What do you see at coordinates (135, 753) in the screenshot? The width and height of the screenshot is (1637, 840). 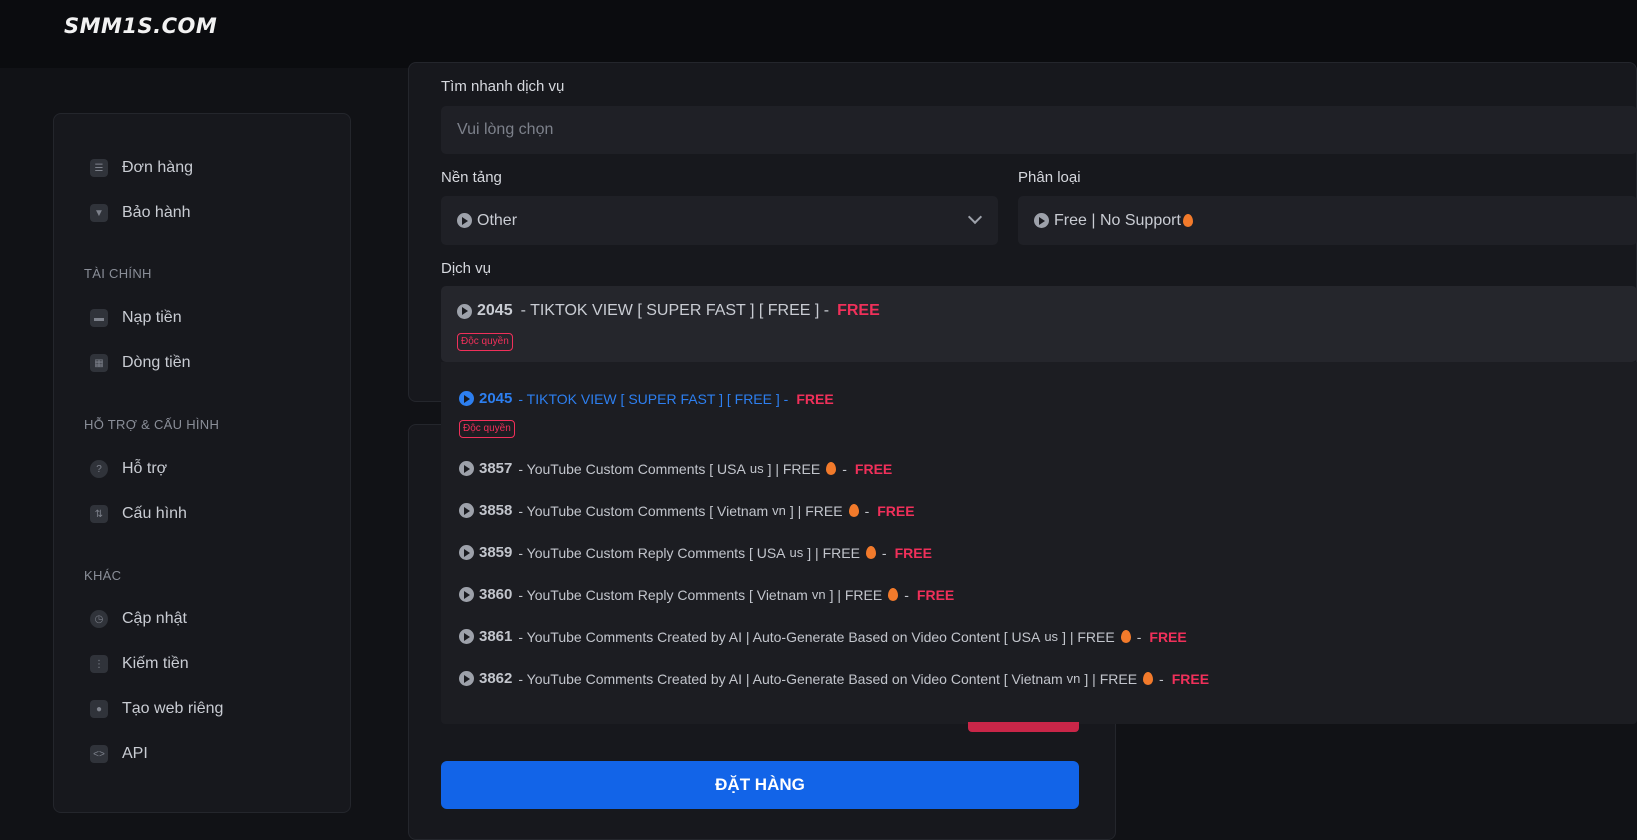 I see `sidebar-item-label: API` at bounding box center [135, 753].